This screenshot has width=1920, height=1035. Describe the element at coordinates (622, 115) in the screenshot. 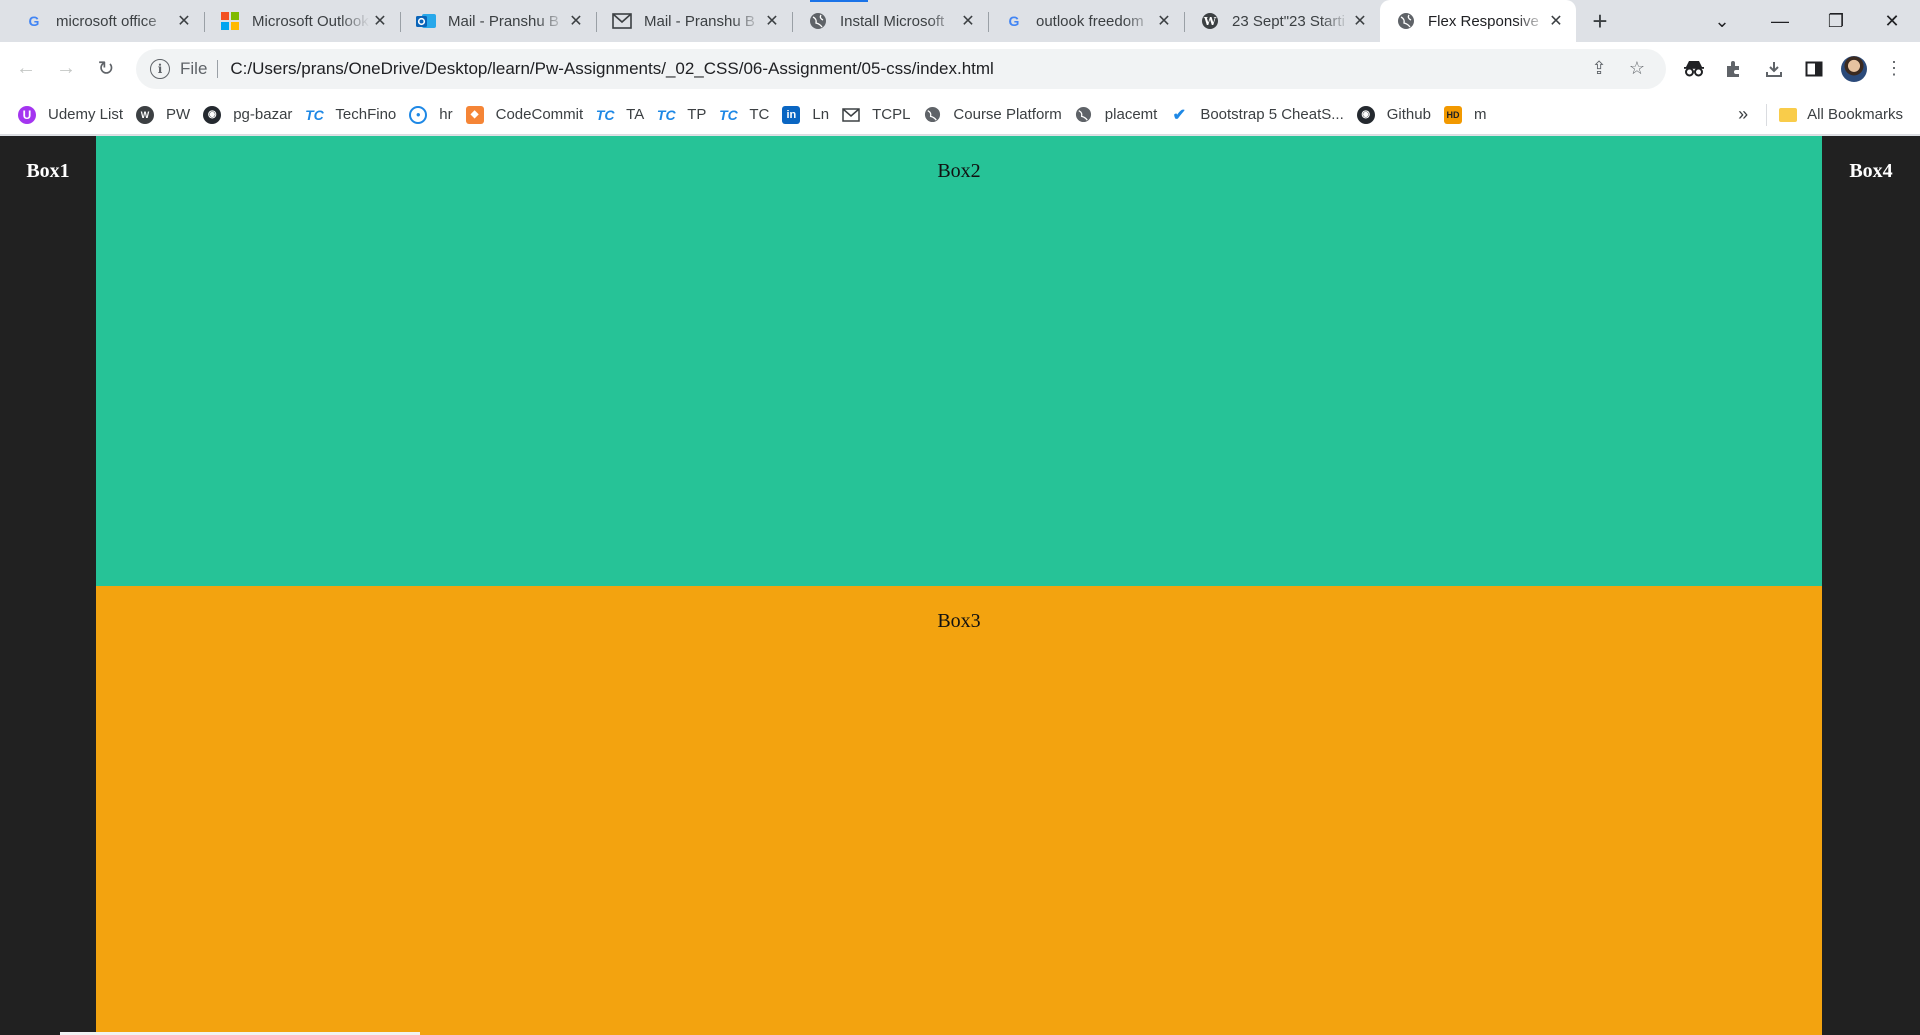

I see `bookmark-ta: TC TA` at that location.